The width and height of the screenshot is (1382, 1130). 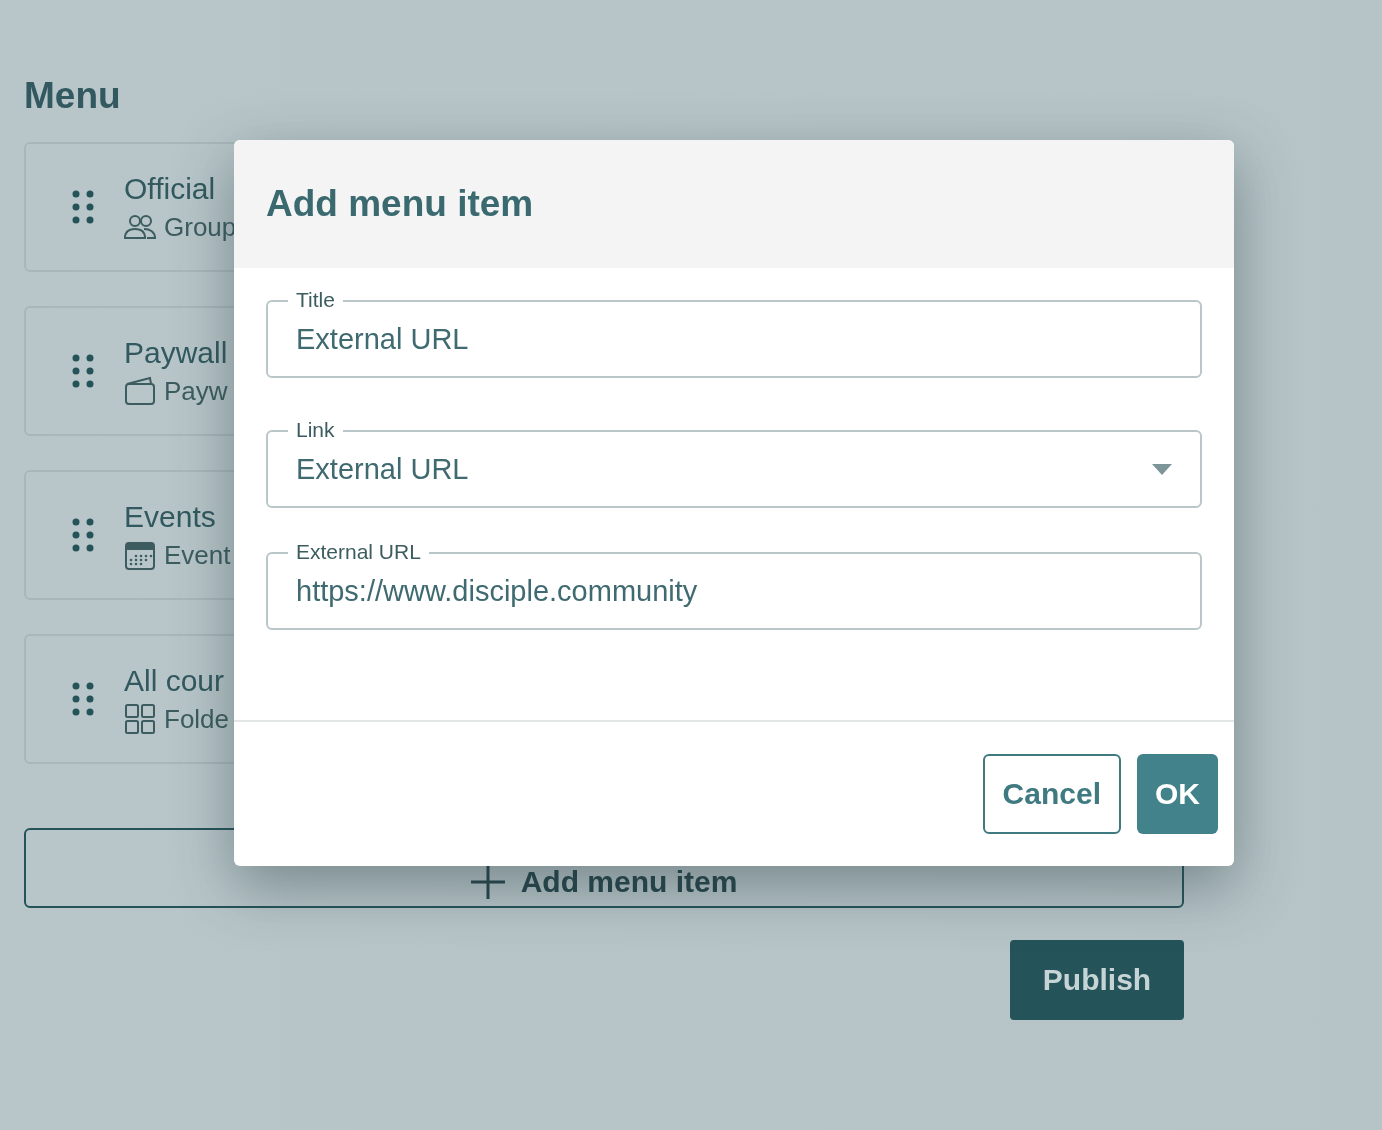 I want to click on plus-icon, so click(x=487, y=882).